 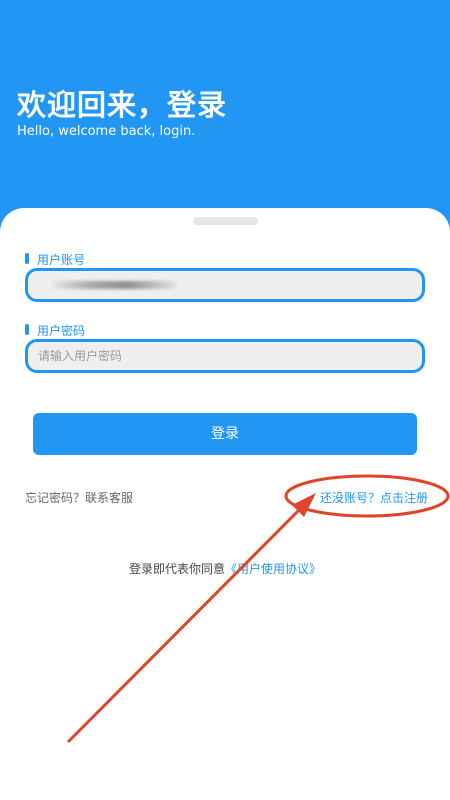 What do you see at coordinates (225, 221) in the screenshot?
I see `drag-handle` at bounding box center [225, 221].